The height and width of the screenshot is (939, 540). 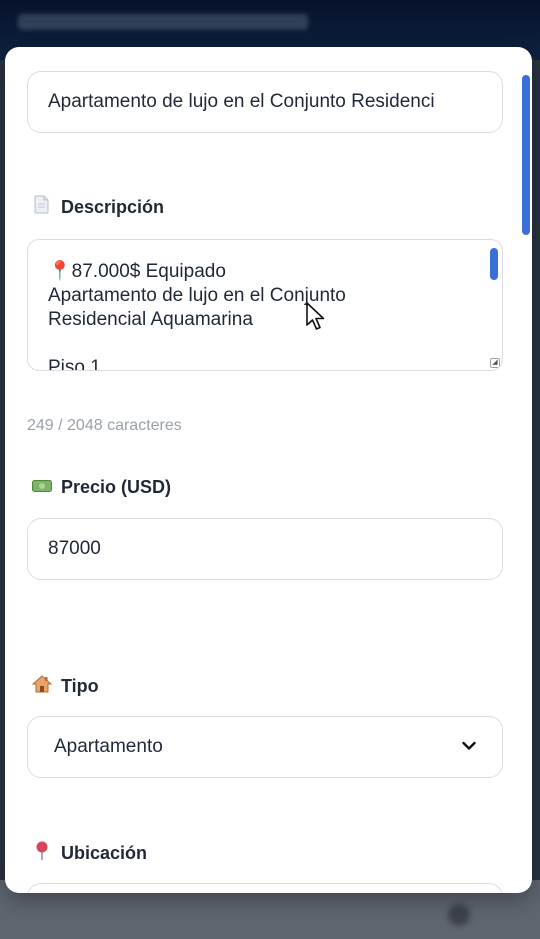 What do you see at coordinates (104, 425) in the screenshot?
I see `character-counter: 249 / 2048 caracteres` at bounding box center [104, 425].